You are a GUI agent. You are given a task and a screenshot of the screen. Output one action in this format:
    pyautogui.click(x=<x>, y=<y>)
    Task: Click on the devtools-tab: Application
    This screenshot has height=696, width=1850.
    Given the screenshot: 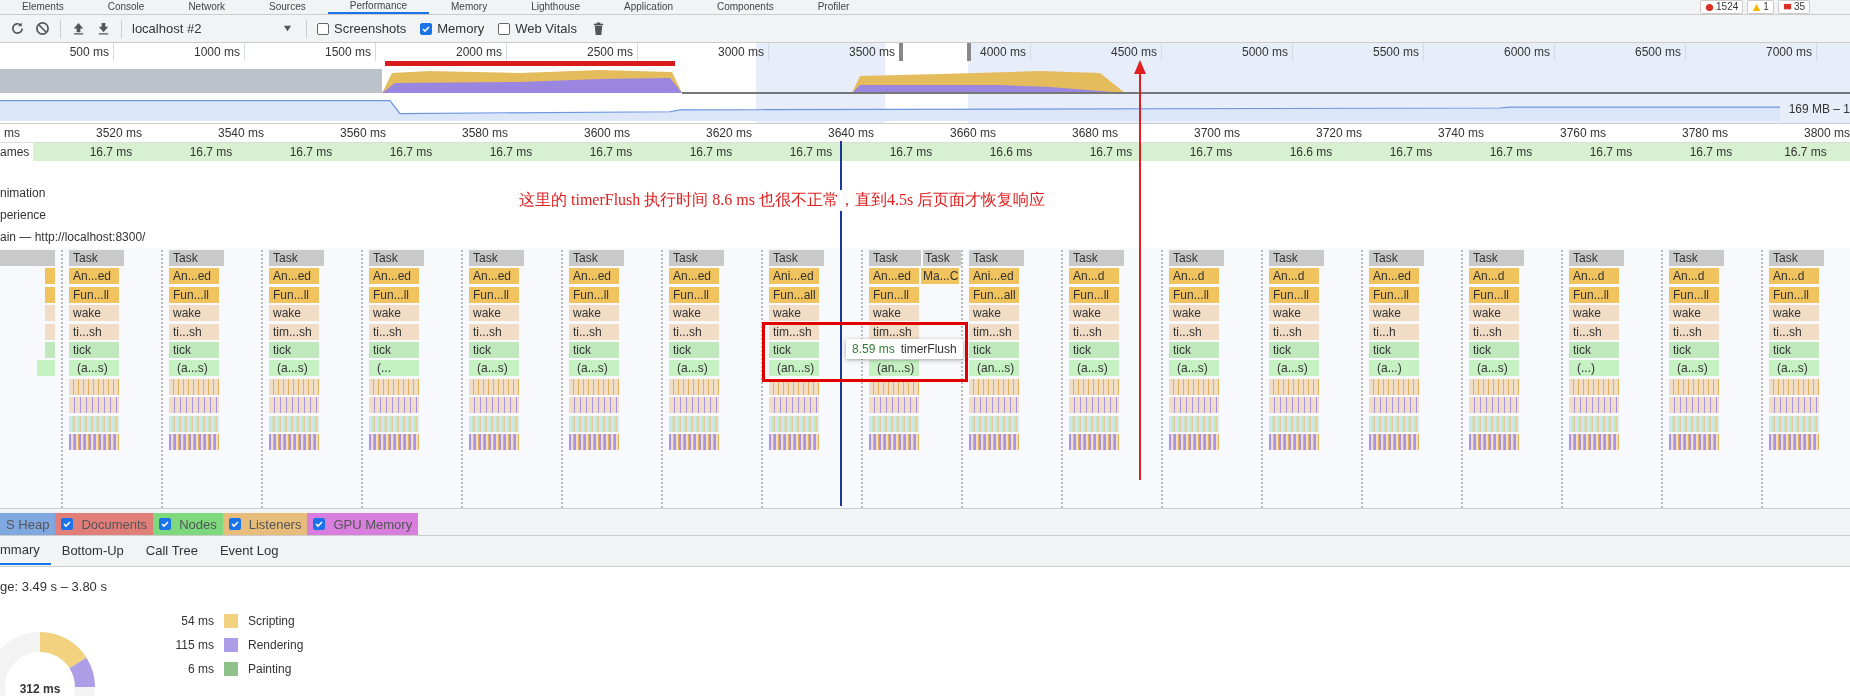 What is the action you would take?
    pyautogui.click(x=648, y=7)
    